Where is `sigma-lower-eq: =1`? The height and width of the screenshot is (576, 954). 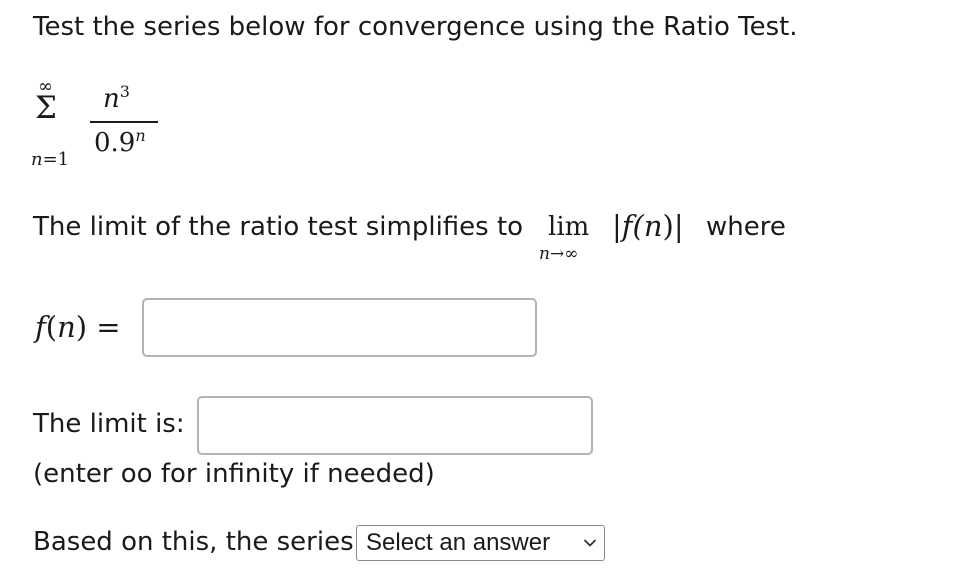
sigma-lower-eq: =1 is located at coordinates (56, 159).